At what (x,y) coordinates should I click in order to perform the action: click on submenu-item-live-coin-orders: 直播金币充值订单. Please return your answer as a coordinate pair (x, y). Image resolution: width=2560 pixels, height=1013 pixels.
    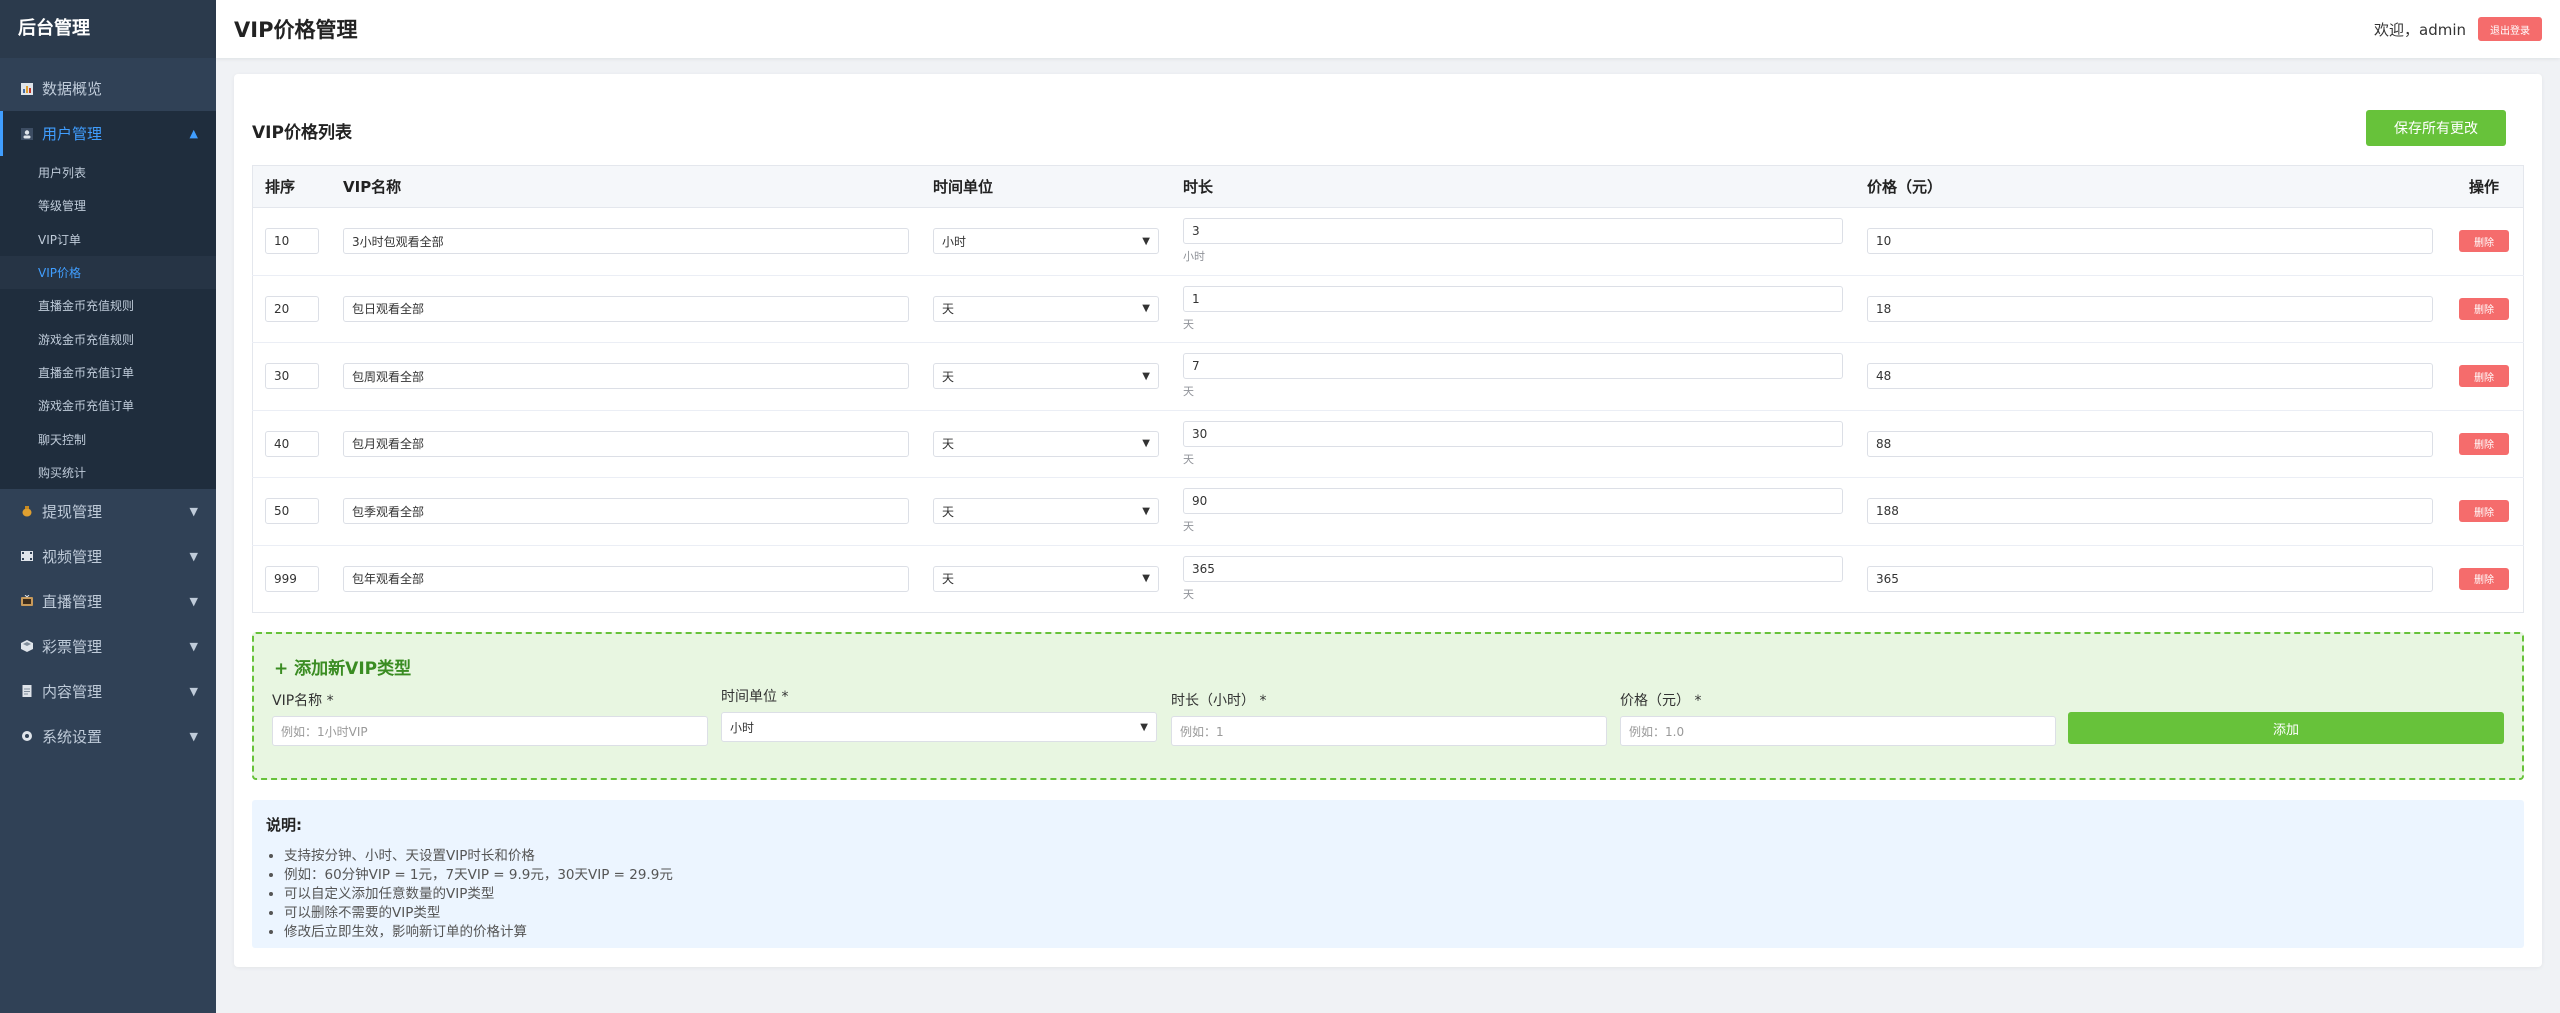
    Looking at the image, I should click on (108, 372).